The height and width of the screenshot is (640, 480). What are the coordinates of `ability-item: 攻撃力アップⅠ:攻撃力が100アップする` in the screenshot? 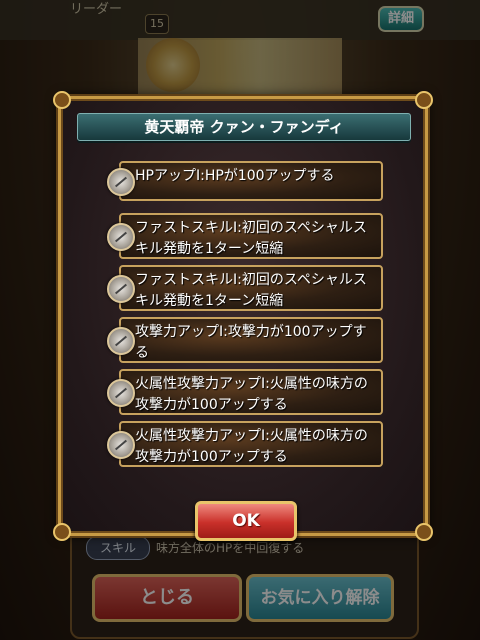 It's located at (245, 340).